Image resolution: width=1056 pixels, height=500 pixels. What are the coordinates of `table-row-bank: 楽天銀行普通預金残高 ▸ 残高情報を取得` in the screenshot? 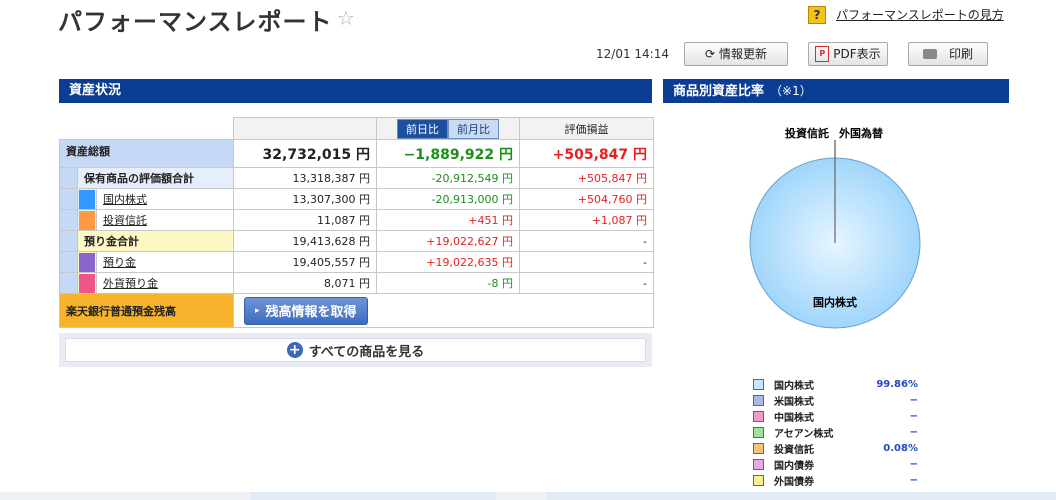 It's located at (356, 310).